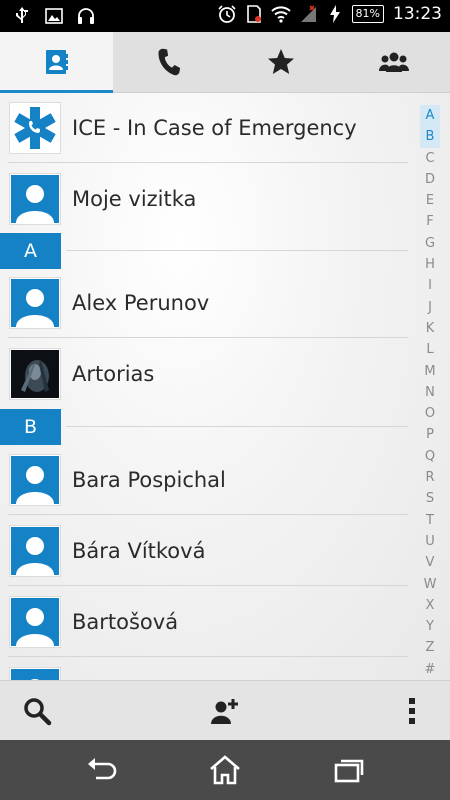 Image resolution: width=450 pixels, height=800 pixels. Describe the element at coordinates (308, 13) in the screenshot. I see `signal-icon` at that location.